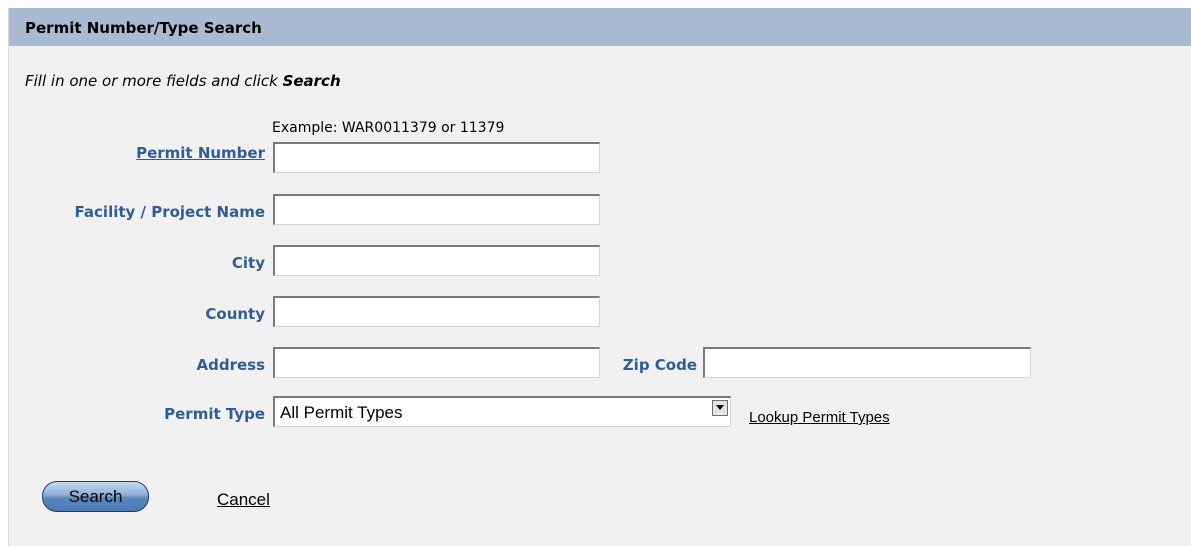 This screenshot has height=546, width=1191. I want to click on panel-header: Permit Number/Type Search, so click(600, 27).